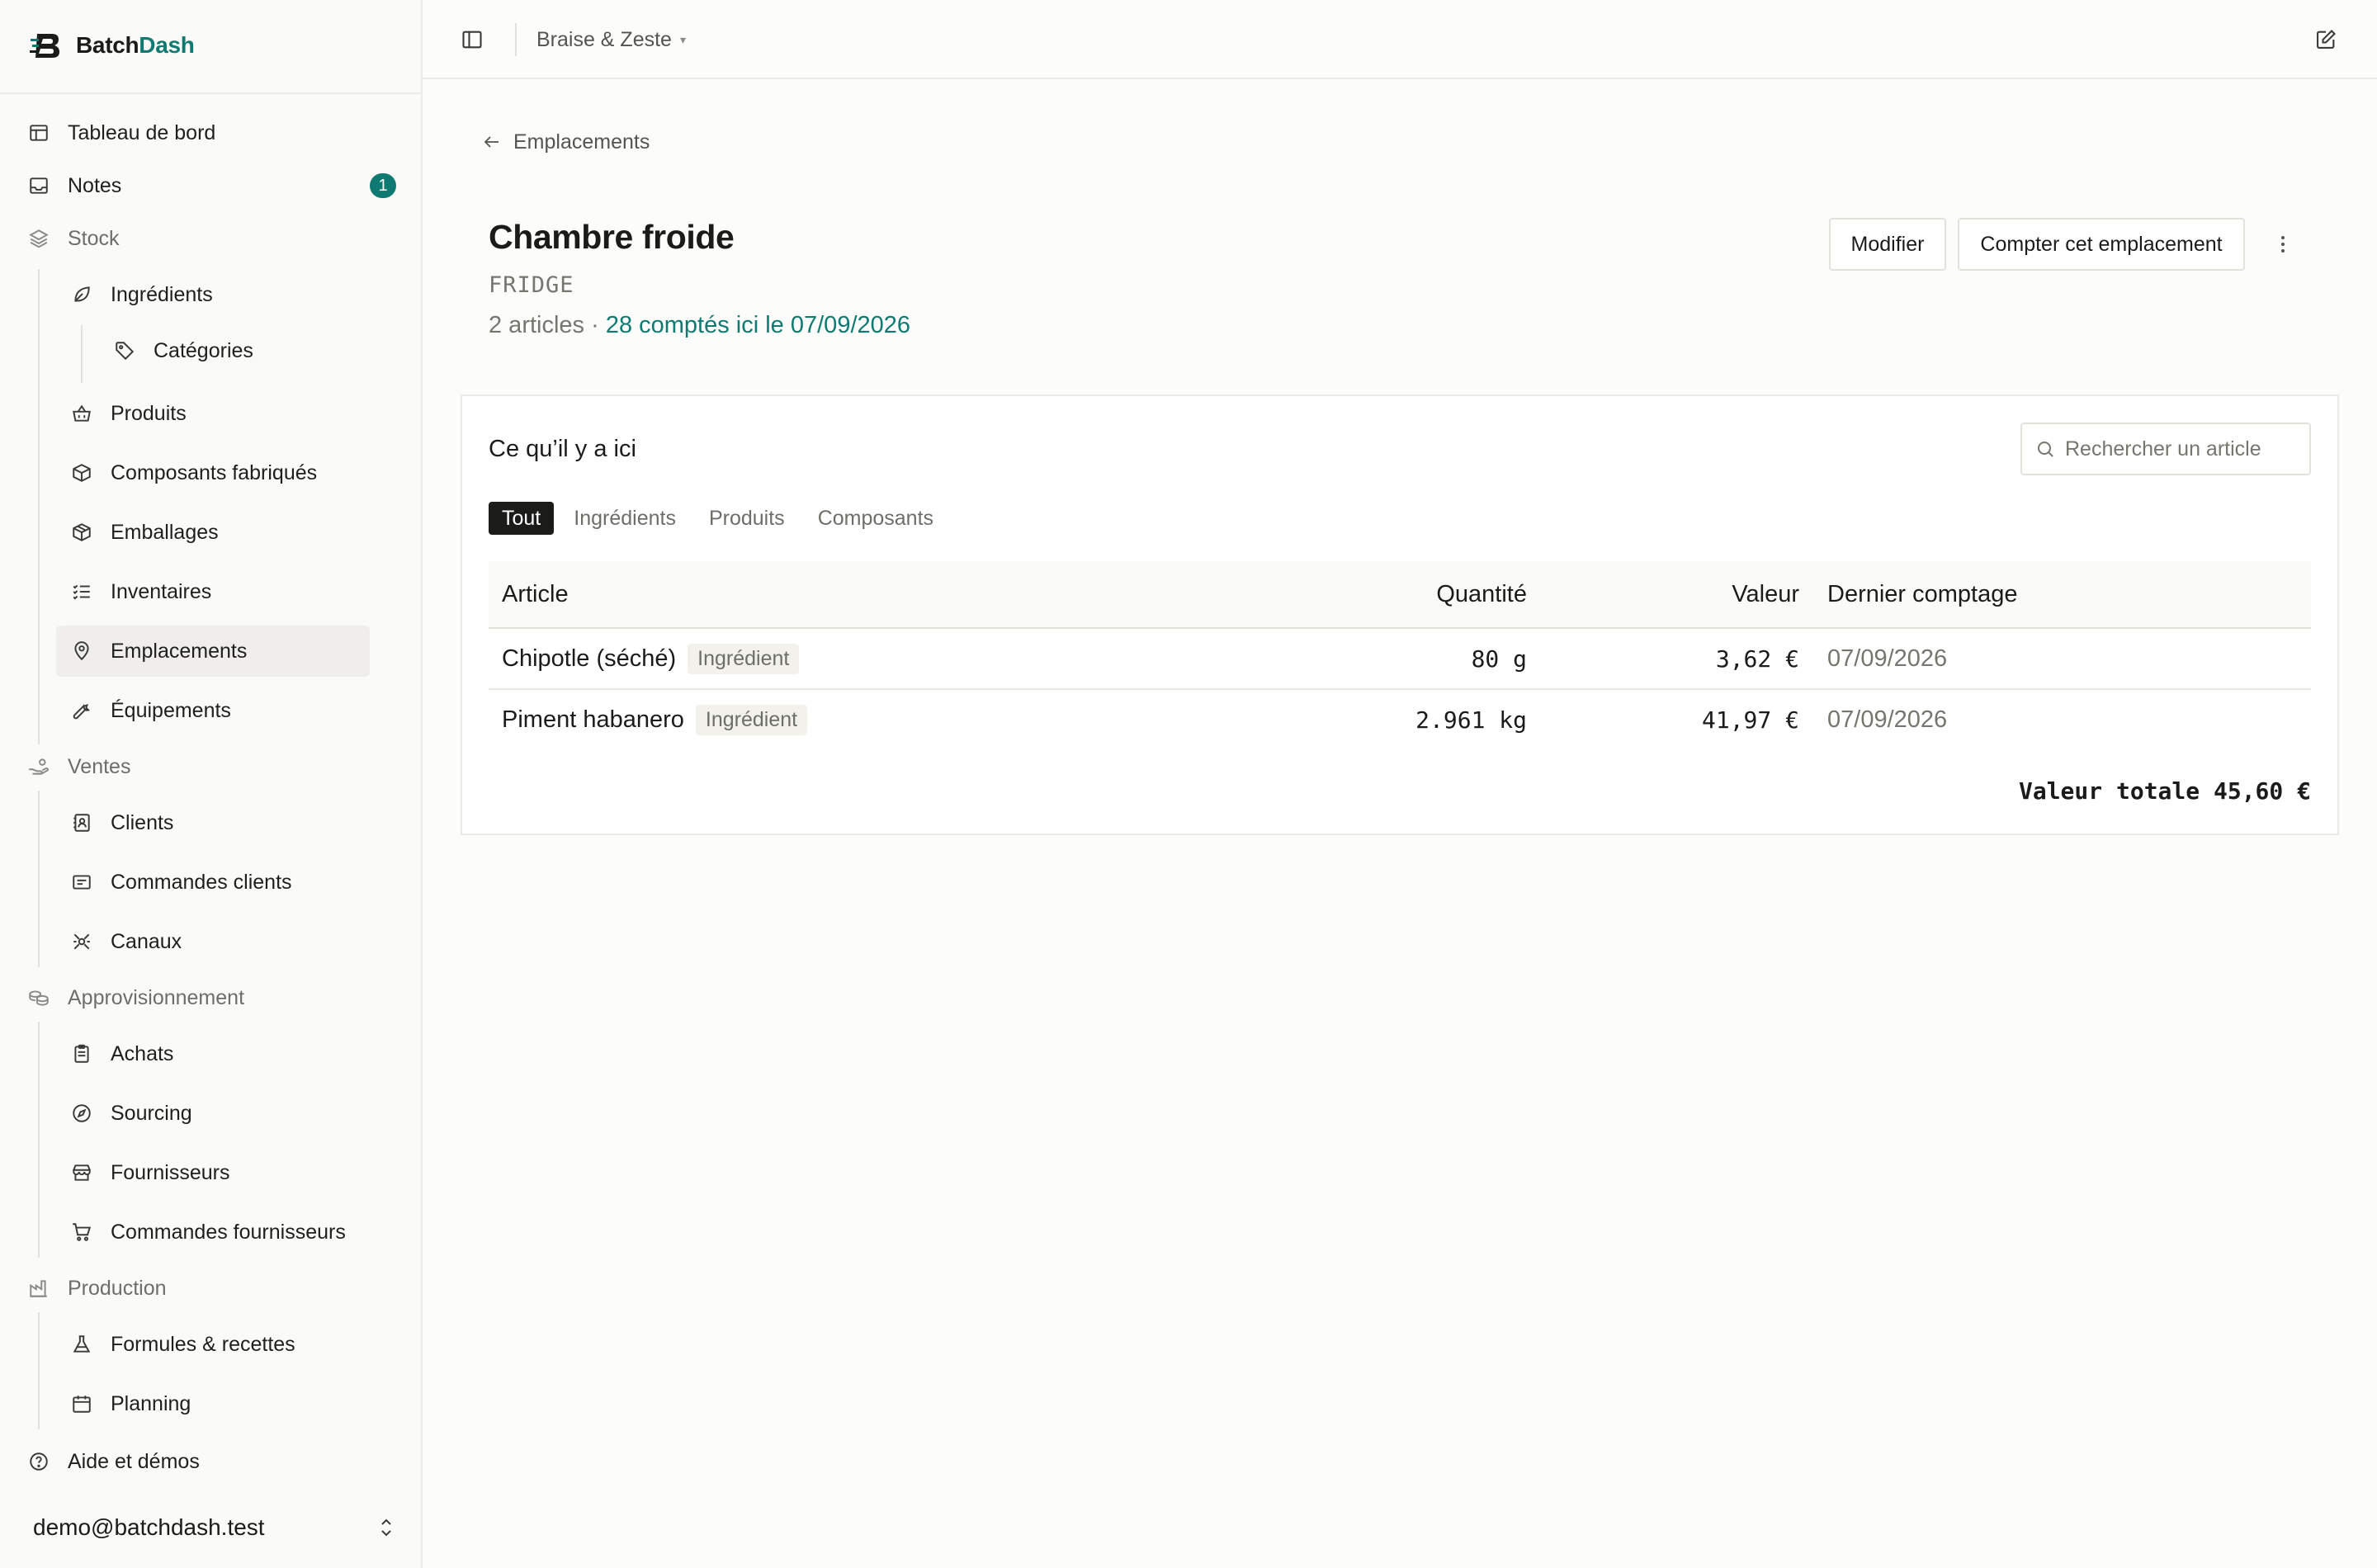 This screenshot has width=2377, height=1568. What do you see at coordinates (241, 350) in the screenshot?
I see `sidebar-item-categories: Catégories` at bounding box center [241, 350].